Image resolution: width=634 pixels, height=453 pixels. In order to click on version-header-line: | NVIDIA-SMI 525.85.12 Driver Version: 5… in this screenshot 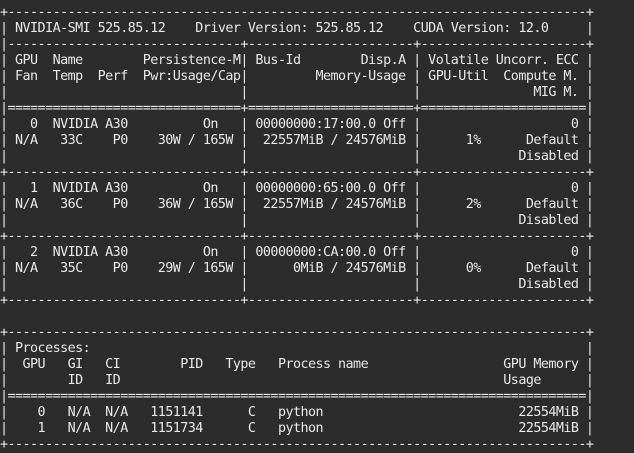, I will do `click(297, 28)`.